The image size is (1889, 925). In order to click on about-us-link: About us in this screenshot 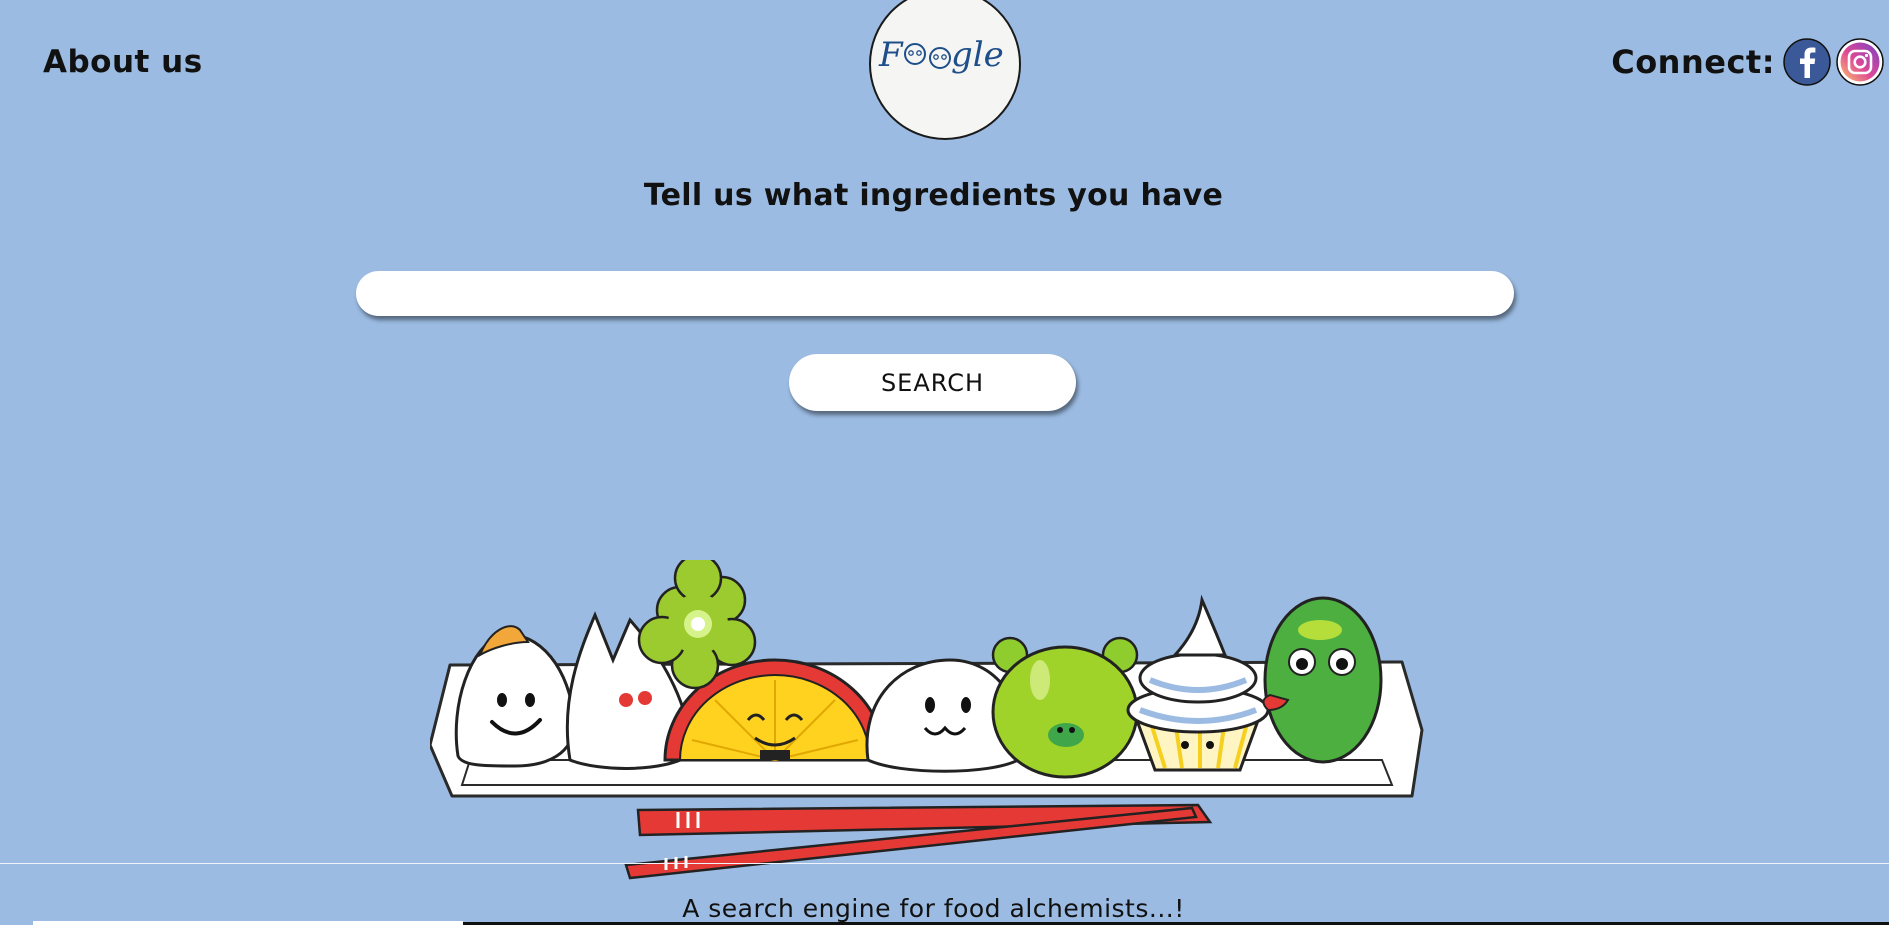, I will do `click(123, 62)`.